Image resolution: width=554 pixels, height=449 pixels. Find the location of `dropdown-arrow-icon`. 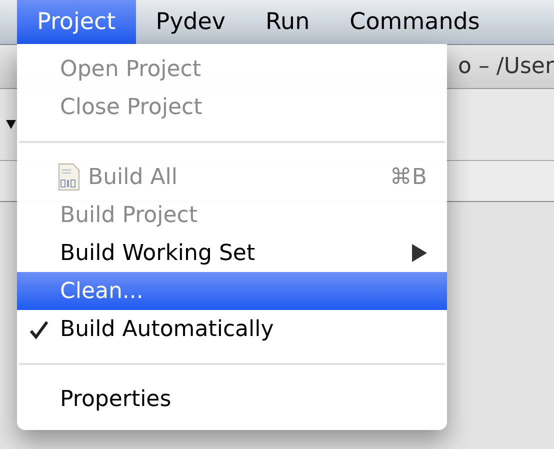

dropdown-arrow-icon is located at coordinates (11, 124).